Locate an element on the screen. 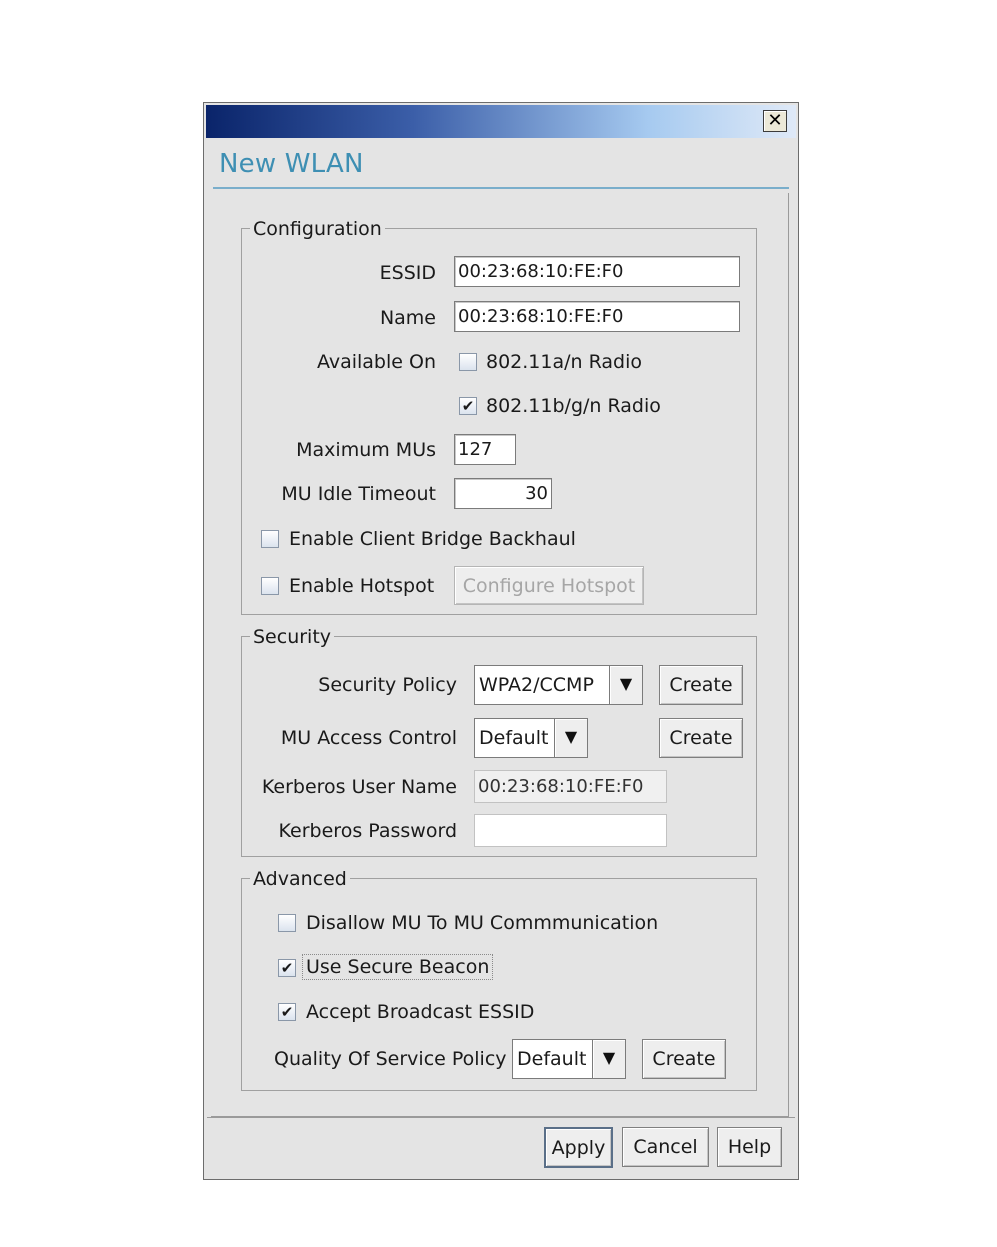  close-button: ✕ is located at coordinates (775, 121).